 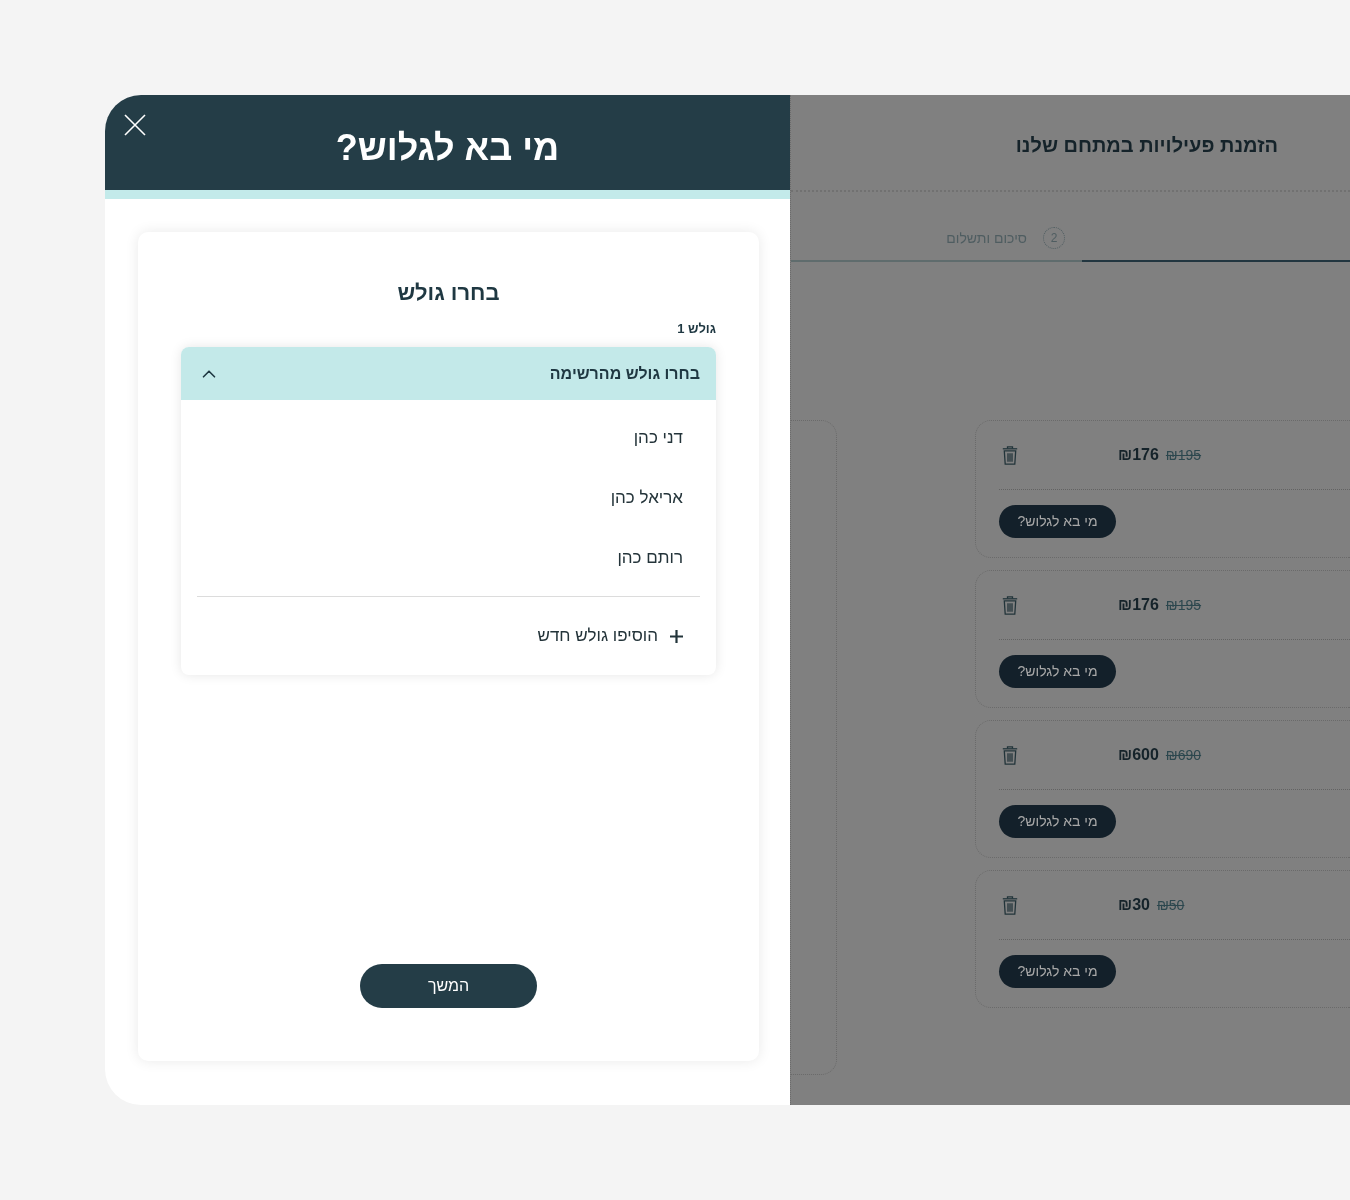 What do you see at coordinates (1134, 905) in the screenshot?
I see `item-price: ₪30` at bounding box center [1134, 905].